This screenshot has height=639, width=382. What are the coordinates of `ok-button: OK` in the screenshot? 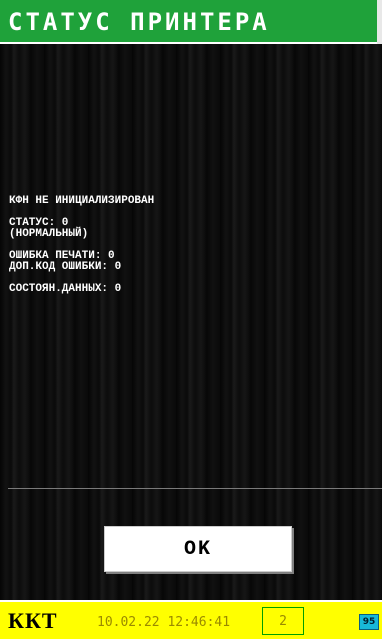 It's located at (198, 549).